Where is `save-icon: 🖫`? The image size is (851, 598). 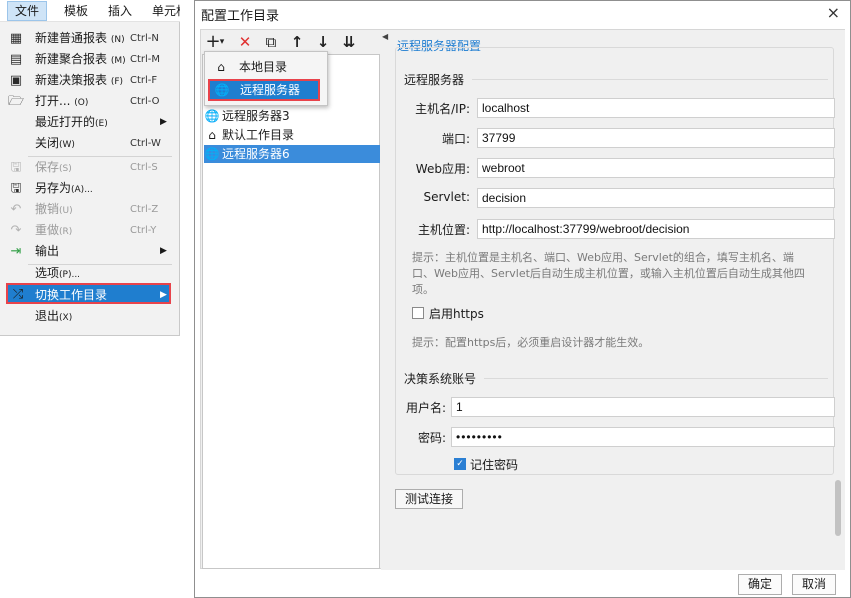 save-icon: 🖫 is located at coordinates (16, 167).